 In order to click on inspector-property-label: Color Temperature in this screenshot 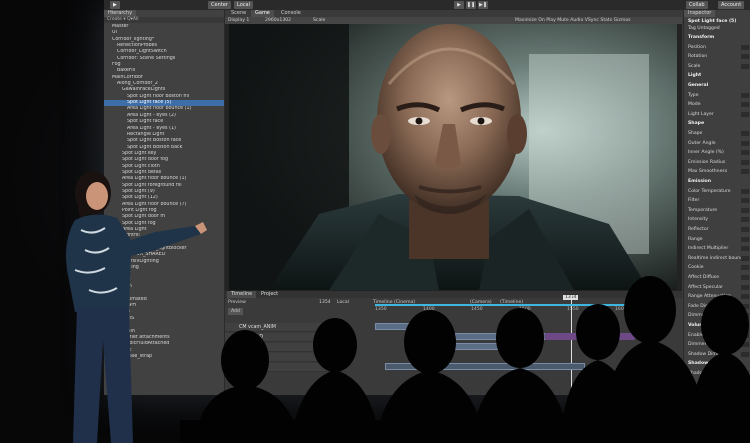, I will do `click(709, 191)`.